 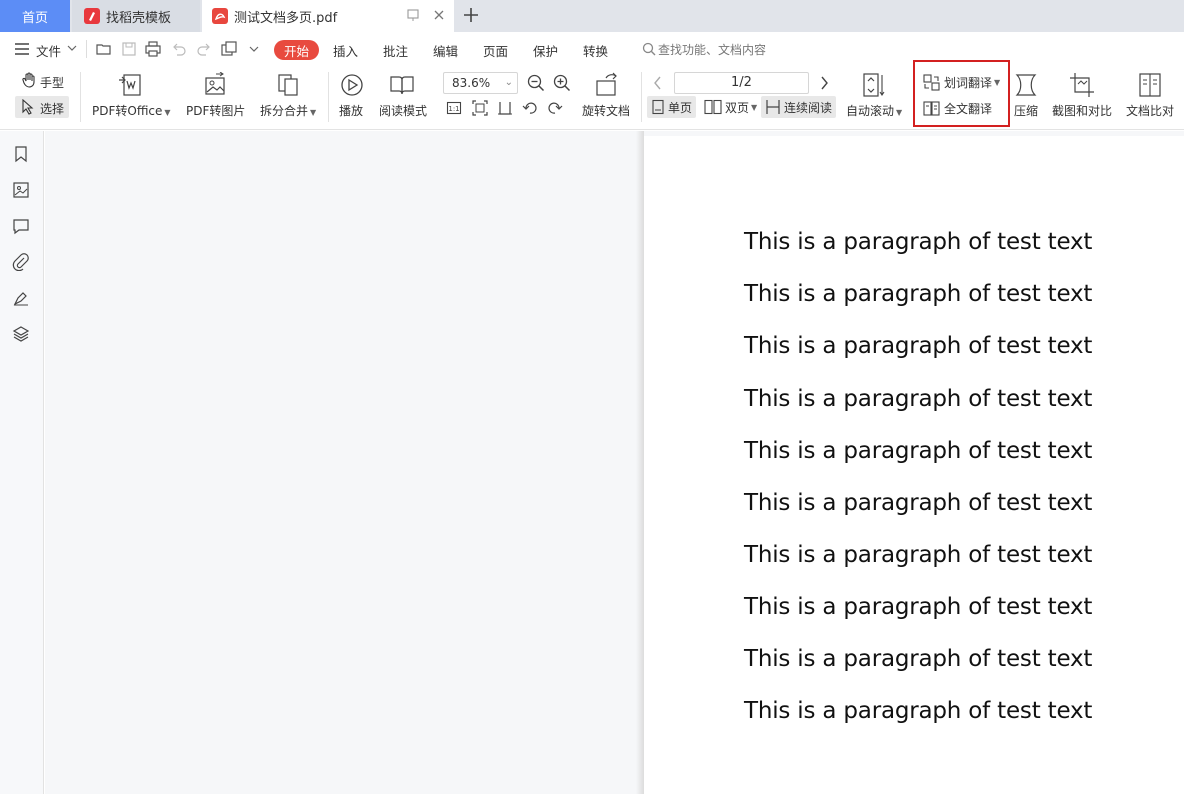 What do you see at coordinates (29, 80) in the screenshot?
I see `hand-tool-icon` at bounding box center [29, 80].